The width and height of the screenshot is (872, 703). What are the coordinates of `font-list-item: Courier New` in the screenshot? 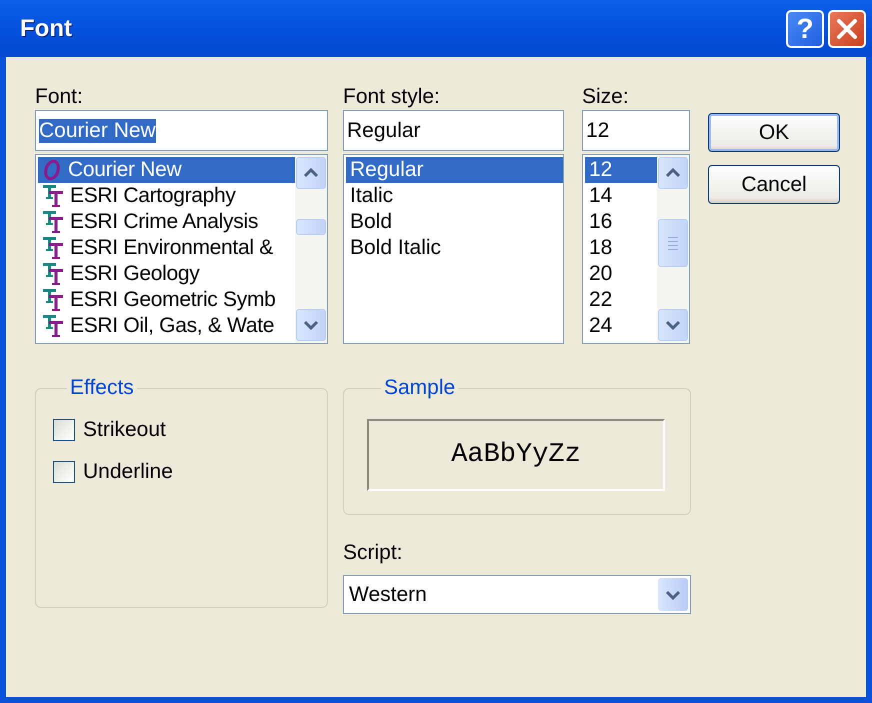 It's located at (166, 170).